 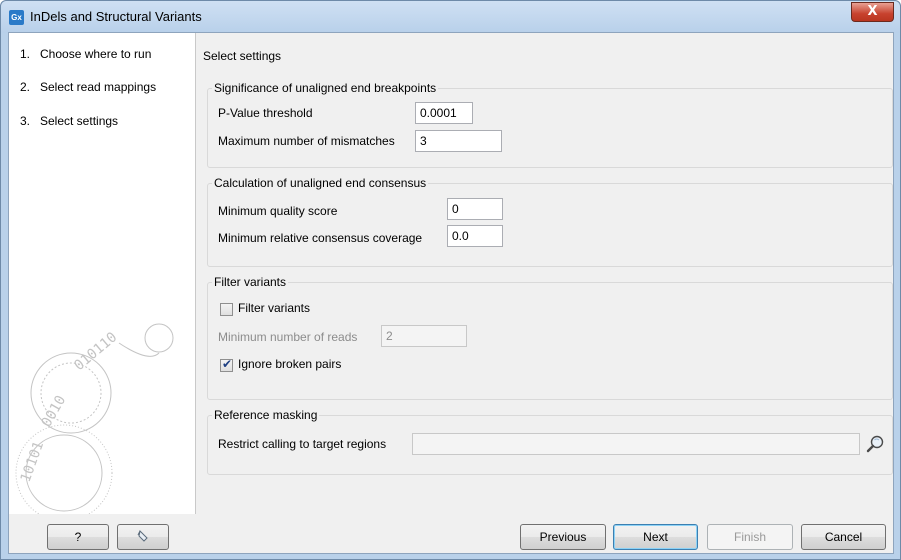 I want to click on step-label: Choose where to run, so click(x=96, y=54).